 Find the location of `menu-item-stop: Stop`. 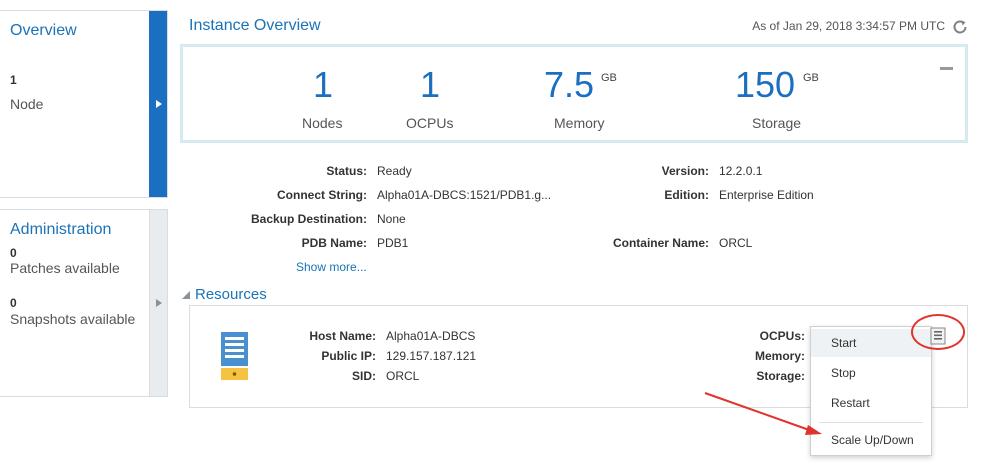

menu-item-stop: Stop is located at coordinates (871, 373).